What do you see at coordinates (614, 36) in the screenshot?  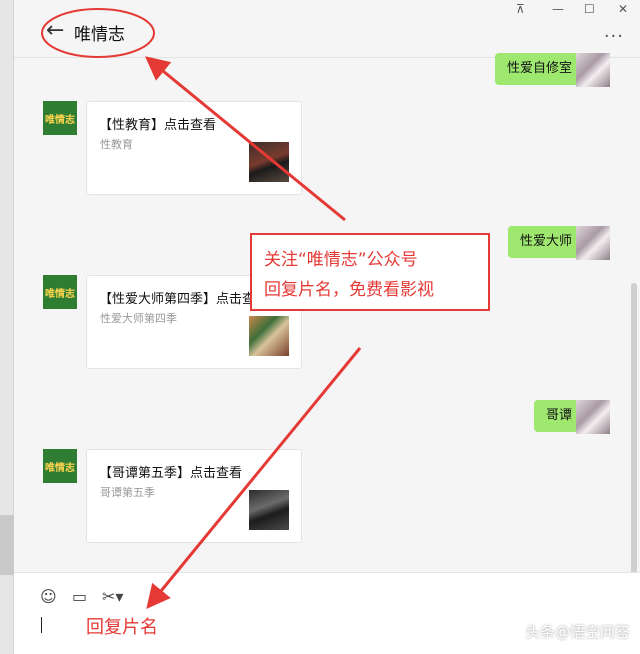 I see `more-icon: ···` at bounding box center [614, 36].